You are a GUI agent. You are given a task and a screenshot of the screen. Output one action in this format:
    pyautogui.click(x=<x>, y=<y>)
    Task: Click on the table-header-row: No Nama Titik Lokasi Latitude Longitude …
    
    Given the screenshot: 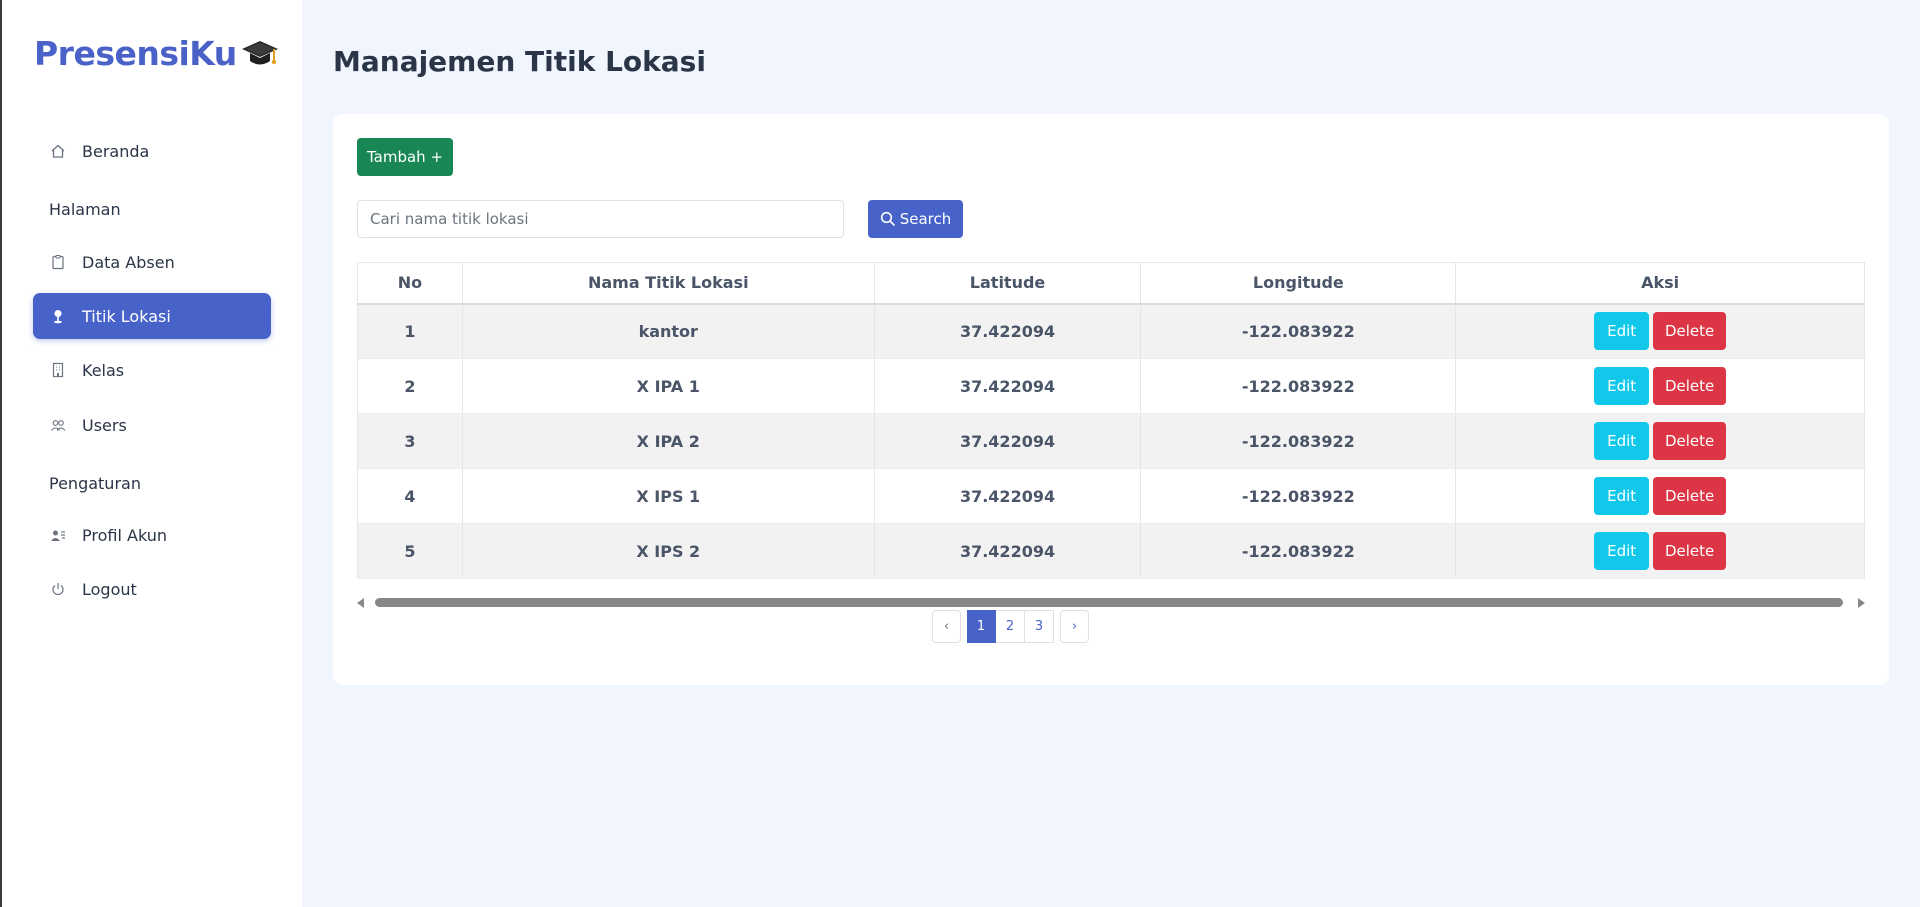 What is the action you would take?
    pyautogui.click(x=1111, y=283)
    